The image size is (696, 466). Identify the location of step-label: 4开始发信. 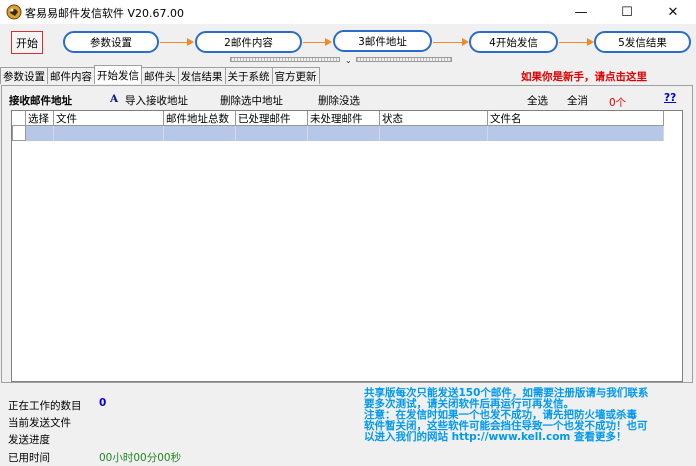
(513, 42).